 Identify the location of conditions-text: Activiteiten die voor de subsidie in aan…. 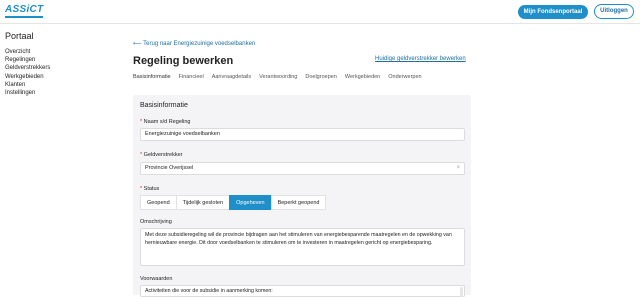
(209, 291).